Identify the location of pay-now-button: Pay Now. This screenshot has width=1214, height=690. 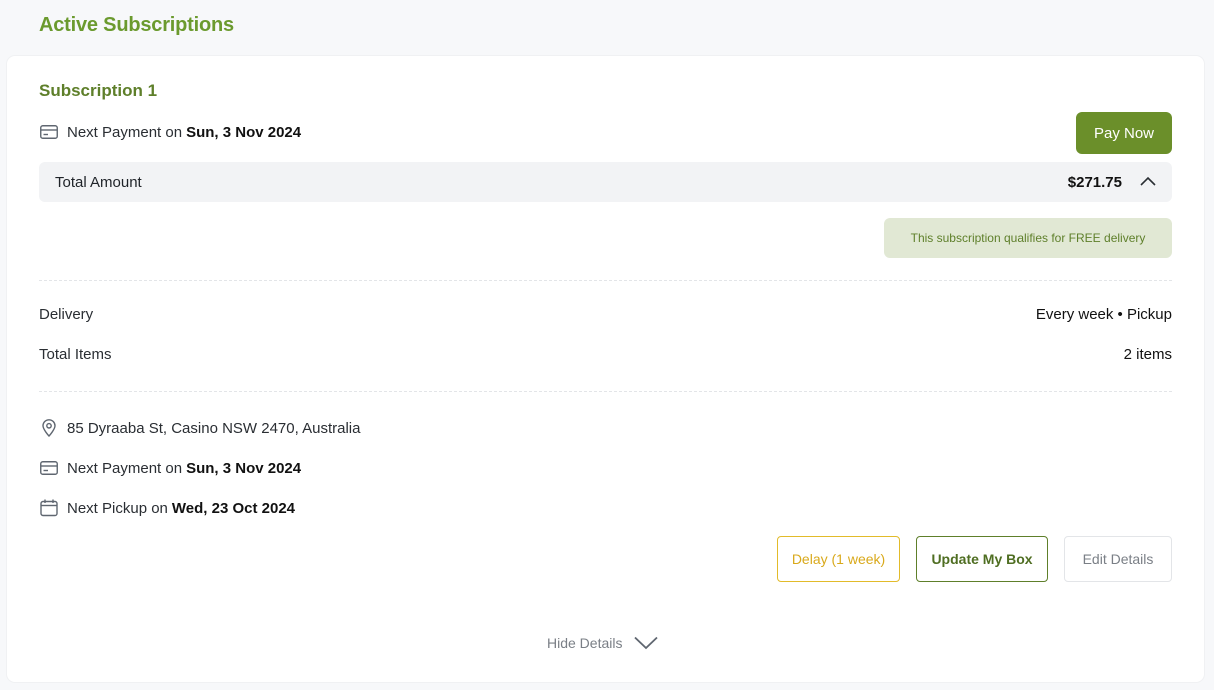
(1124, 133).